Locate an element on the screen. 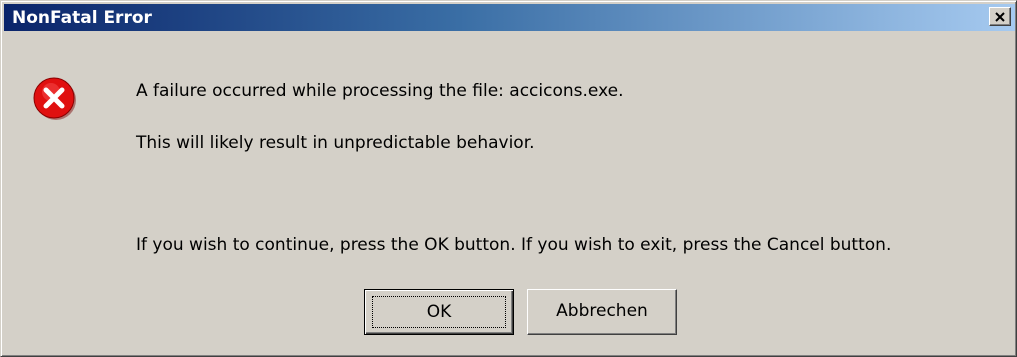  error-icon is located at coordinates (54, 98).